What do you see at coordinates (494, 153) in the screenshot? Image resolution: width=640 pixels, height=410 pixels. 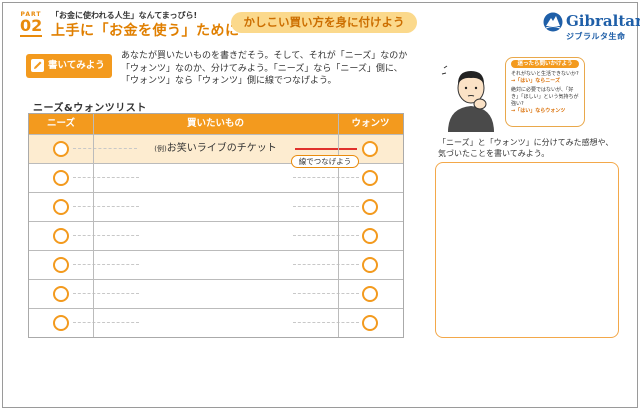 I see `reflection-line: 気づいたことを書いてみよう。` at bounding box center [494, 153].